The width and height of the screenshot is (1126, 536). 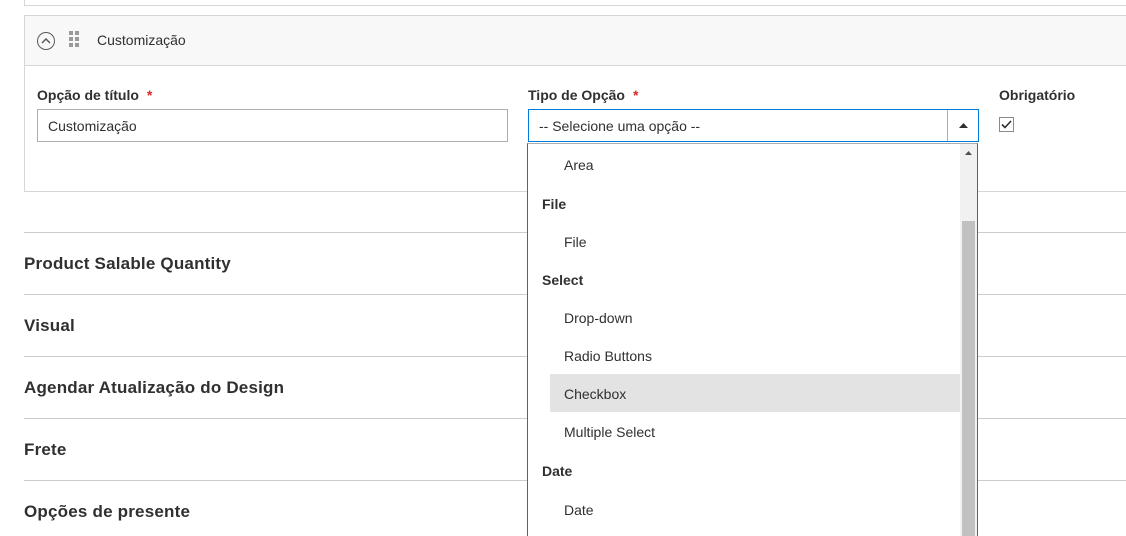 What do you see at coordinates (620, 126) in the screenshot?
I see `option-type-selected-value: -- Selecione uma opção --` at bounding box center [620, 126].